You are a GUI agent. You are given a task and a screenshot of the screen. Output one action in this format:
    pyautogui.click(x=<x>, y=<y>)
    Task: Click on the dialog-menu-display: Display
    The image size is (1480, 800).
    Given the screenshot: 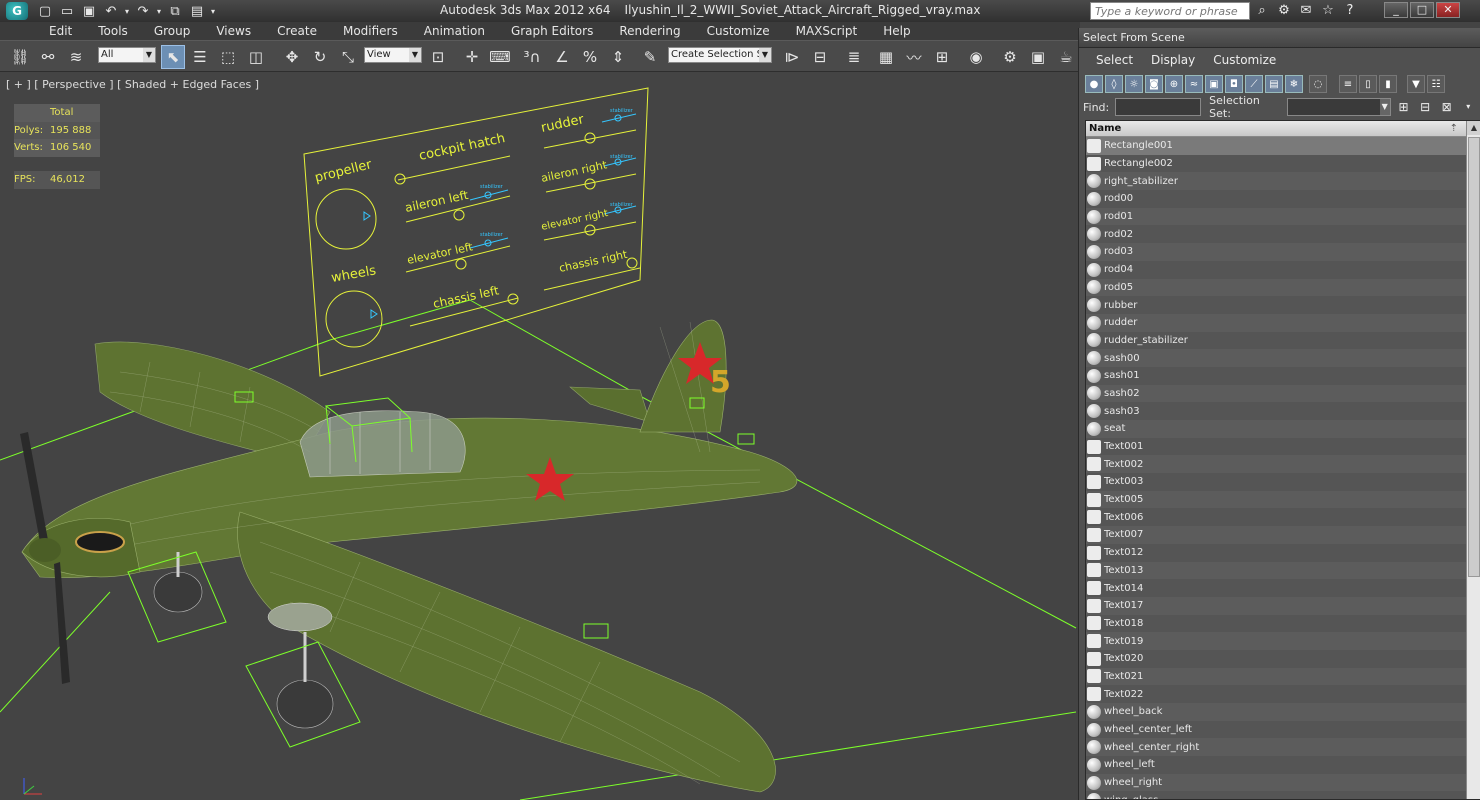 What is the action you would take?
    pyautogui.click(x=1173, y=60)
    